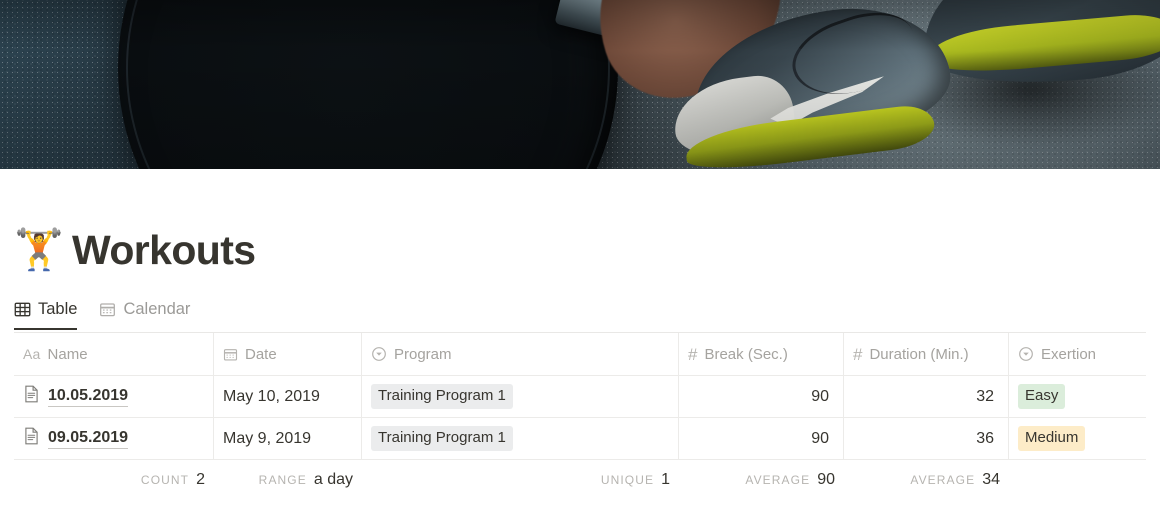 This screenshot has height=526, width=1160. Describe the element at coordinates (165, 480) in the screenshot. I see `summary-name-label: COUNT` at that location.